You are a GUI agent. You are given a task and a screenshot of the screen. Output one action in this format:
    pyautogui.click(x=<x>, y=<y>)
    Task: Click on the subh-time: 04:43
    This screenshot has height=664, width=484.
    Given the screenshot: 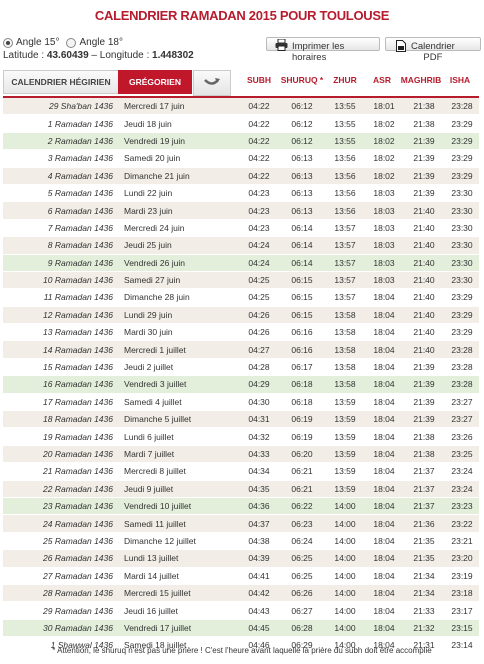 What is the action you would take?
    pyautogui.click(x=259, y=610)
    